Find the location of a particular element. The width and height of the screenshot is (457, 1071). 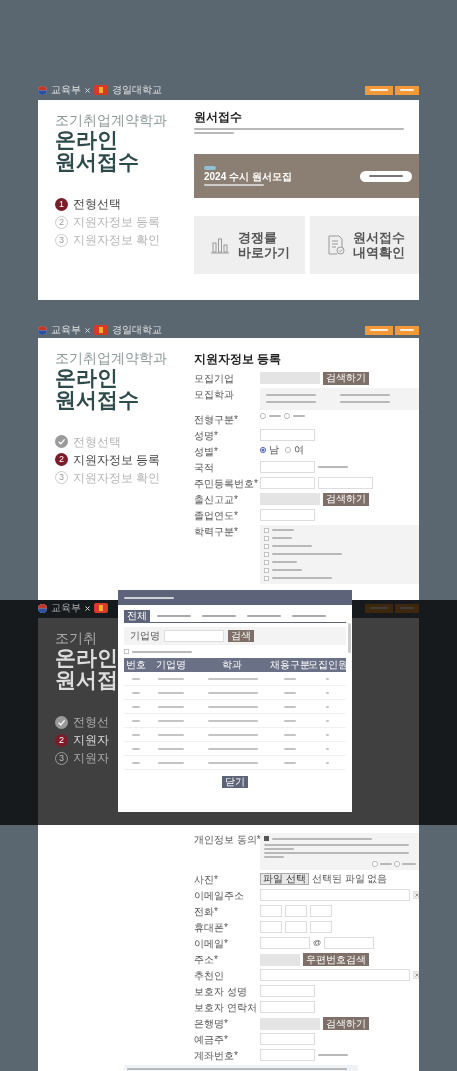

file-status-text: 선택된 파일 없음 is located at coordinates (349, 879).